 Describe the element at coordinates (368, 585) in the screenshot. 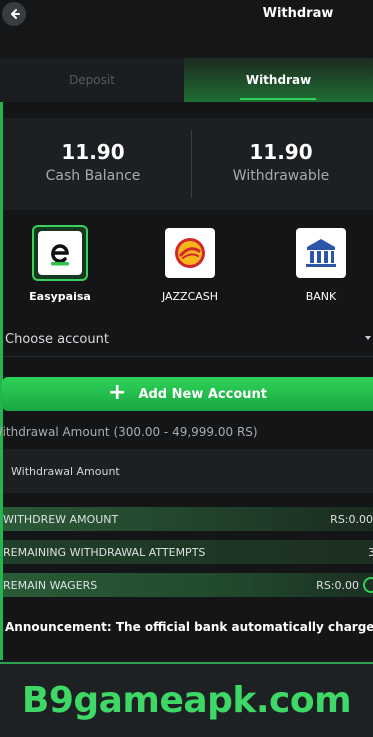

I see `wager-info-icon` at that location.